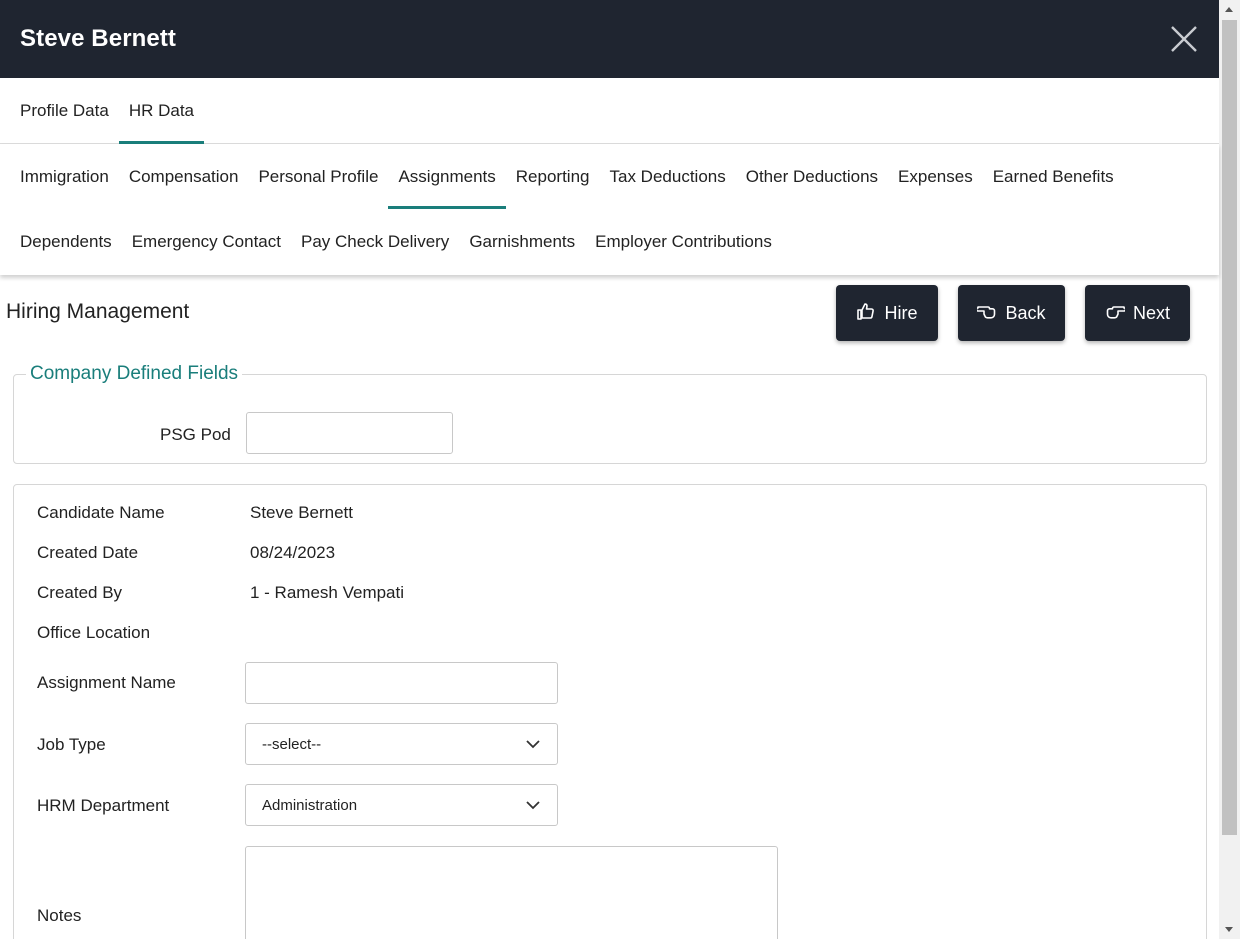  What do you see at coordinates (511, 892) in the screenshot?
I see `notes-textarea` at bounding box center [511, 892].